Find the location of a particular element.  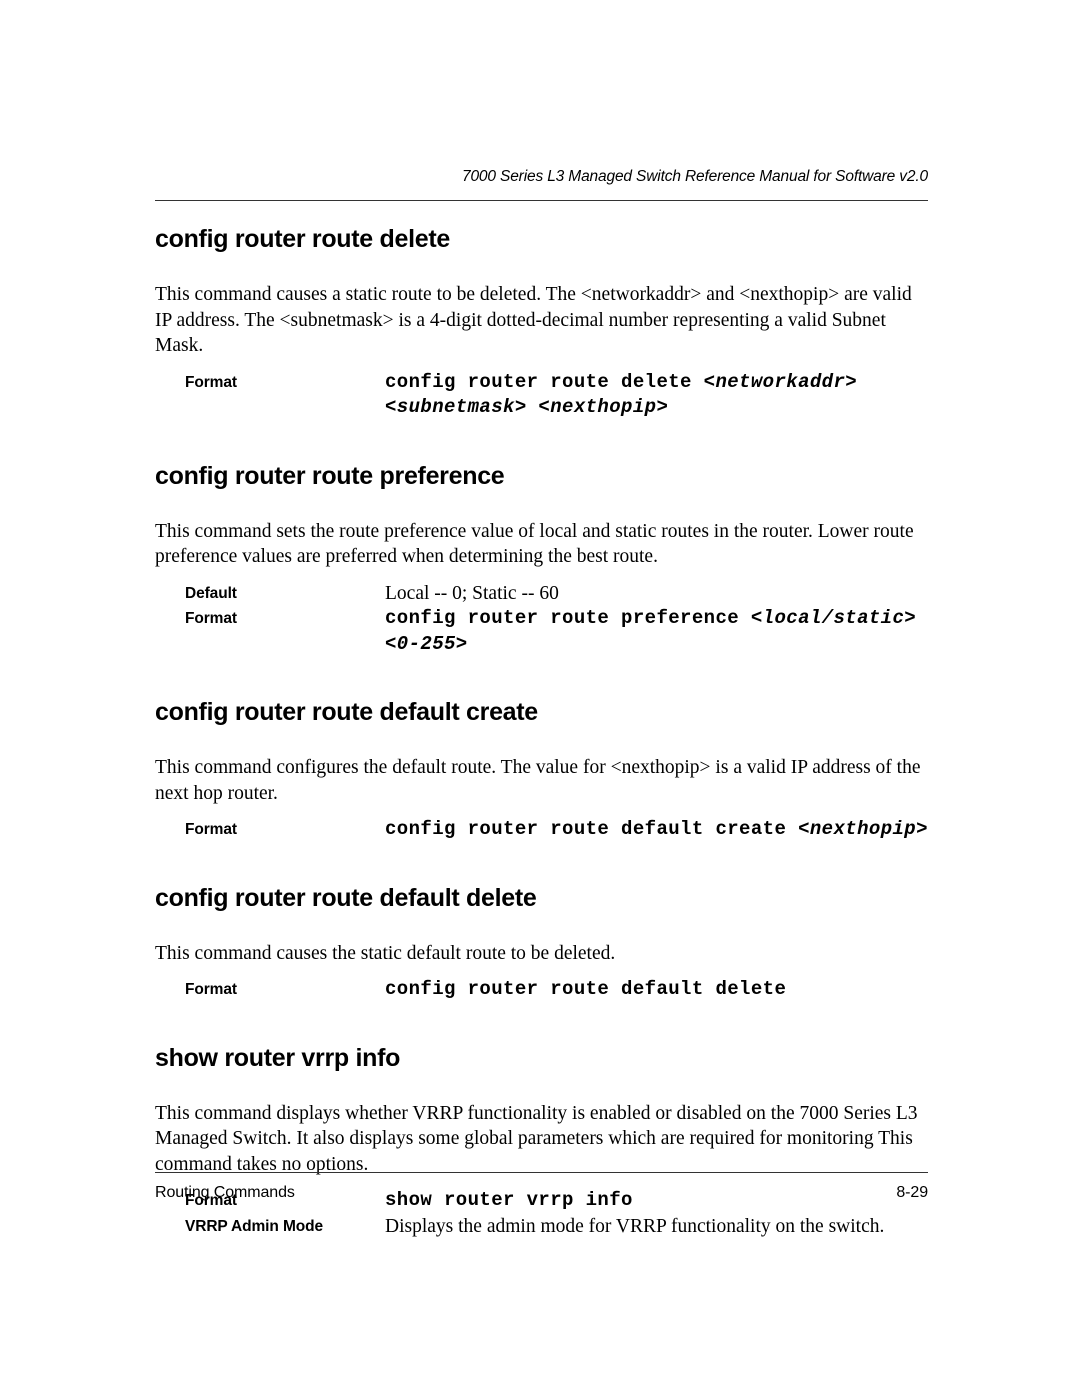

section-heading: show router vrrp info is located at coordinates (278, 1057).